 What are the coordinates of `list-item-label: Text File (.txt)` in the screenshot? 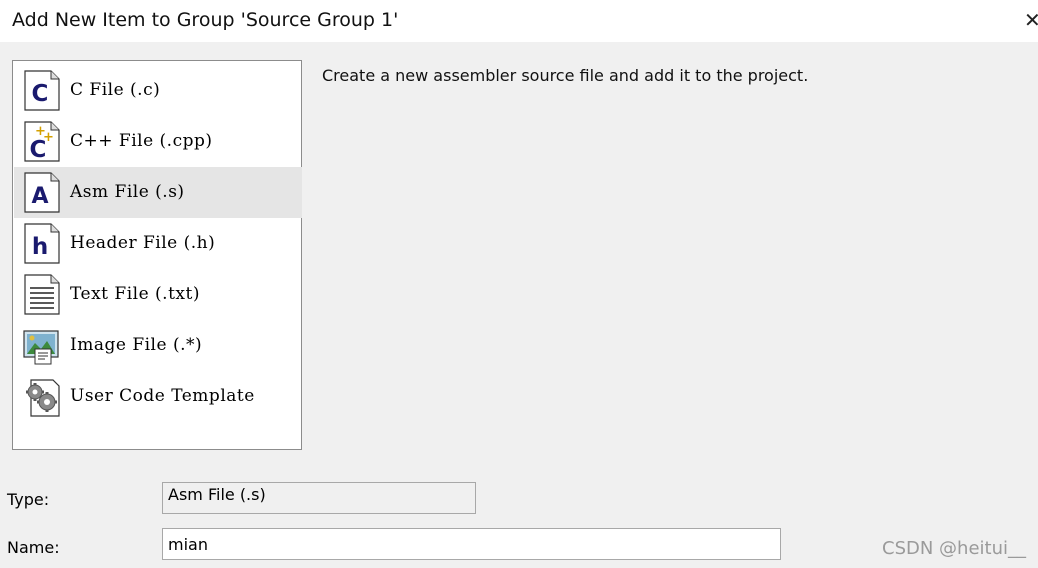 It's located at (135, 294).